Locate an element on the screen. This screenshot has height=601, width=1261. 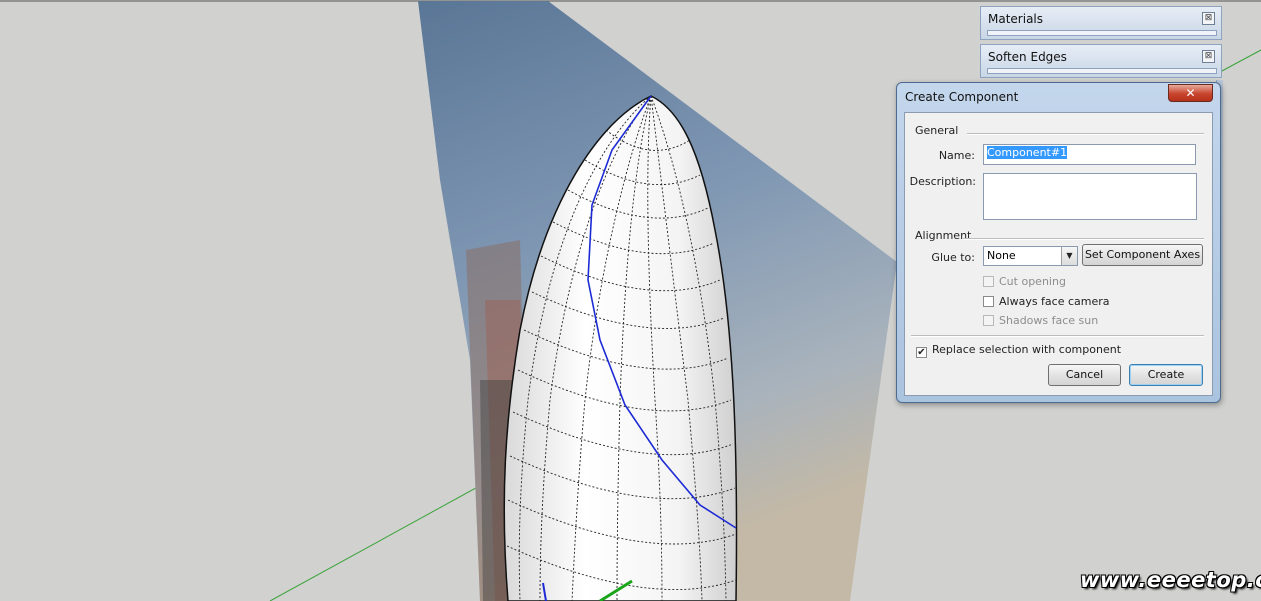
shadows-face-sun-label: Shadows face sun is located at coordinates (1049, 320).